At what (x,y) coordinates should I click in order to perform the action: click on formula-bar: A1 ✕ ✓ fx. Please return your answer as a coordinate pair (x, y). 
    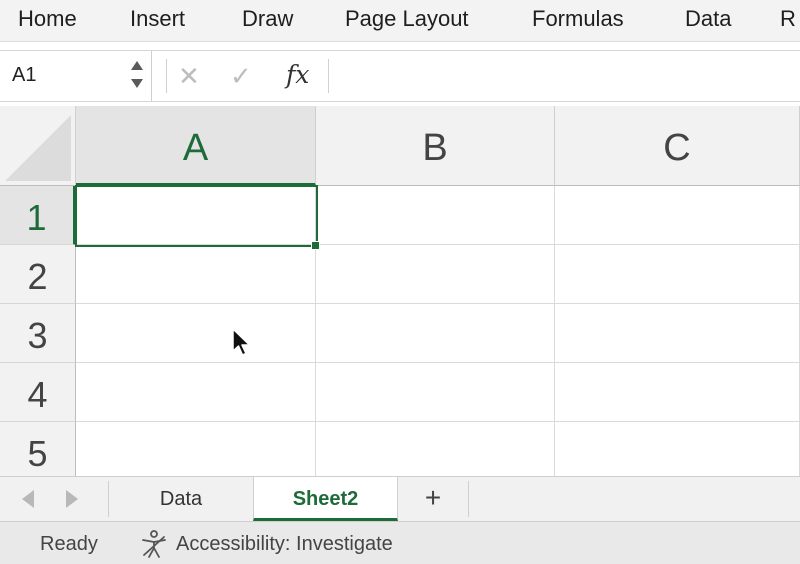
    Looking at the image, I should click on (400, 76).